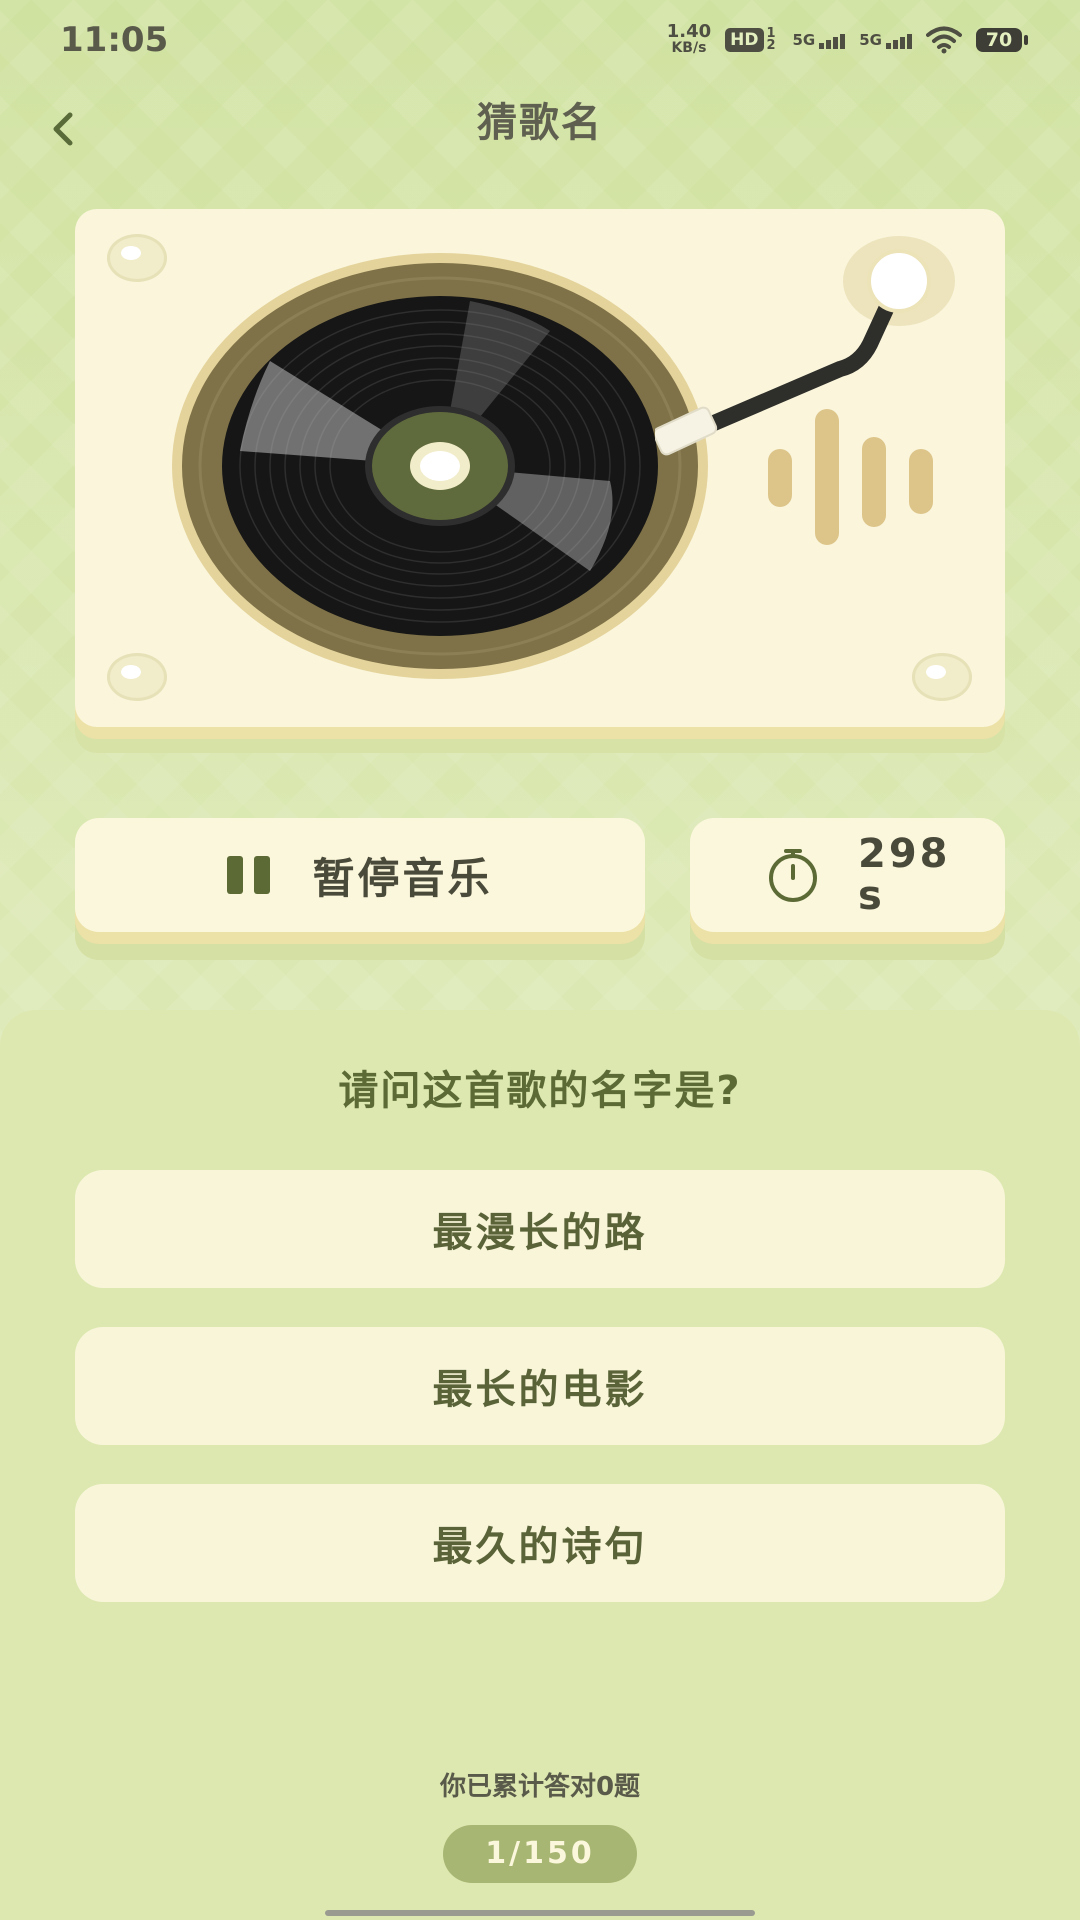 This screenshot has width=1080, height=1920. What do you see at coordinates (744, 40) in the screenshot?
I see `hd-icon: HD` at bounding box center [744, 40].